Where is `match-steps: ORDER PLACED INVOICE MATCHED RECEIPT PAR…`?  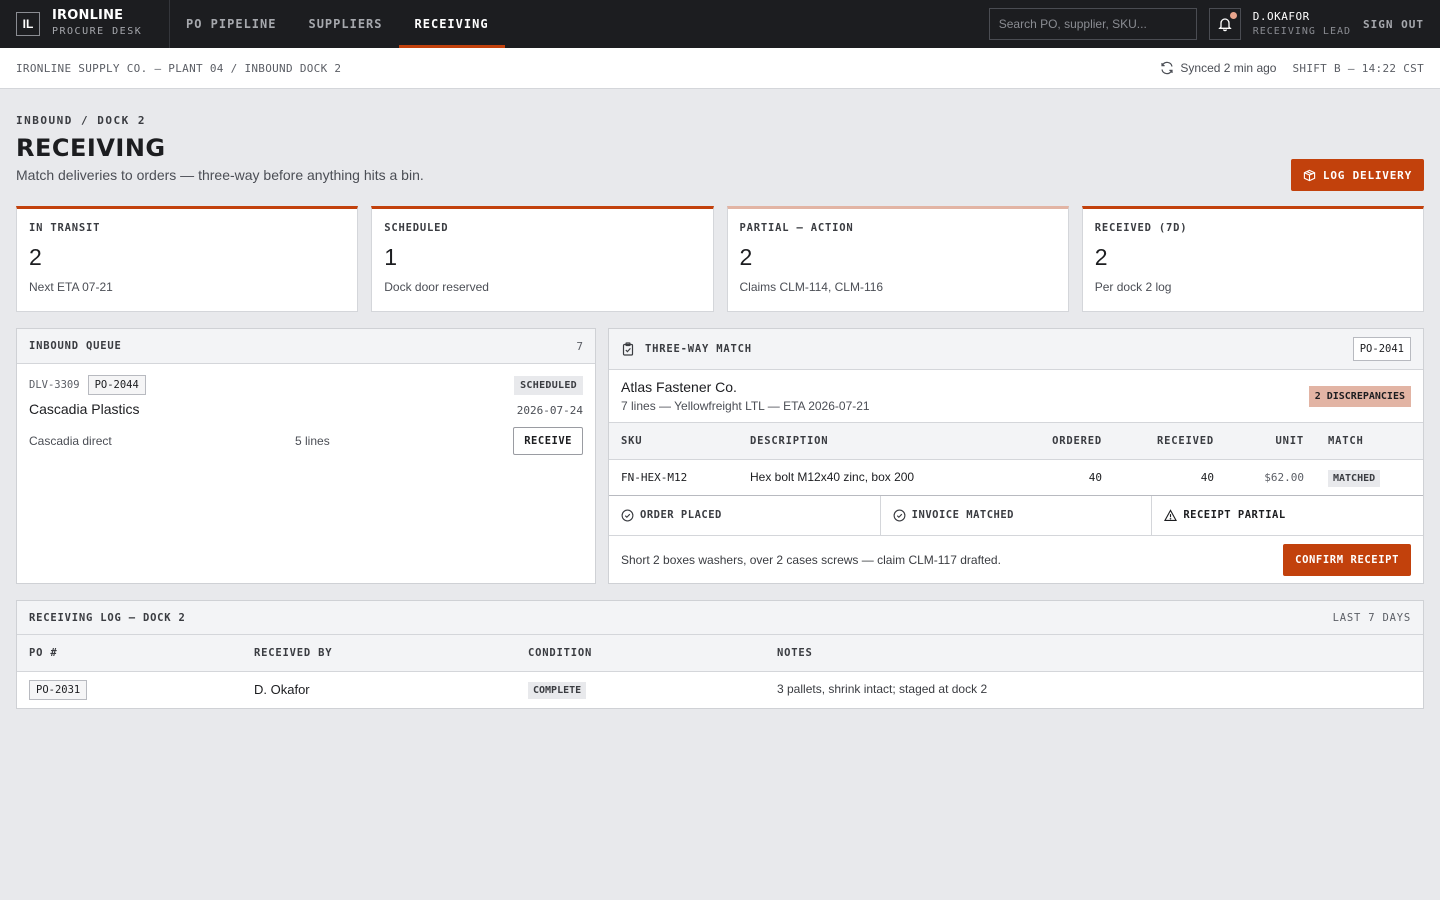 match-steps: ORDER PLACED INVOICE MATCHED RECEIPT PAR… is located at coordinates (1016, 515).